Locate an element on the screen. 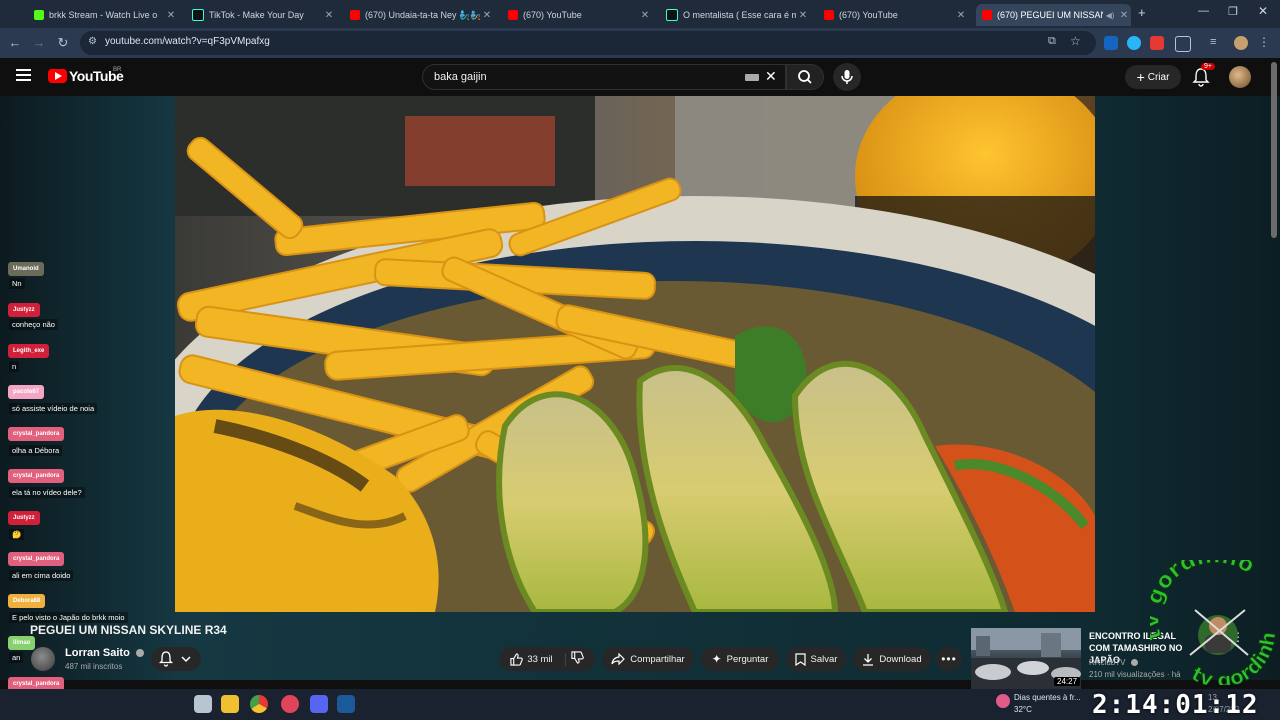  steam-icon is located at coordinates (346, 704).